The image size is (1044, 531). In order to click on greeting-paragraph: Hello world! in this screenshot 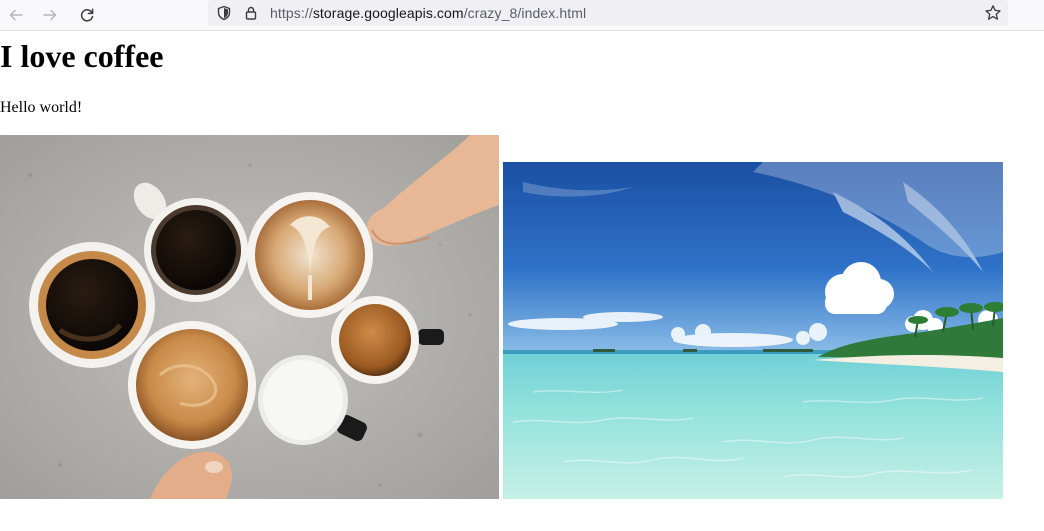, I will do `click(41, 107)`.